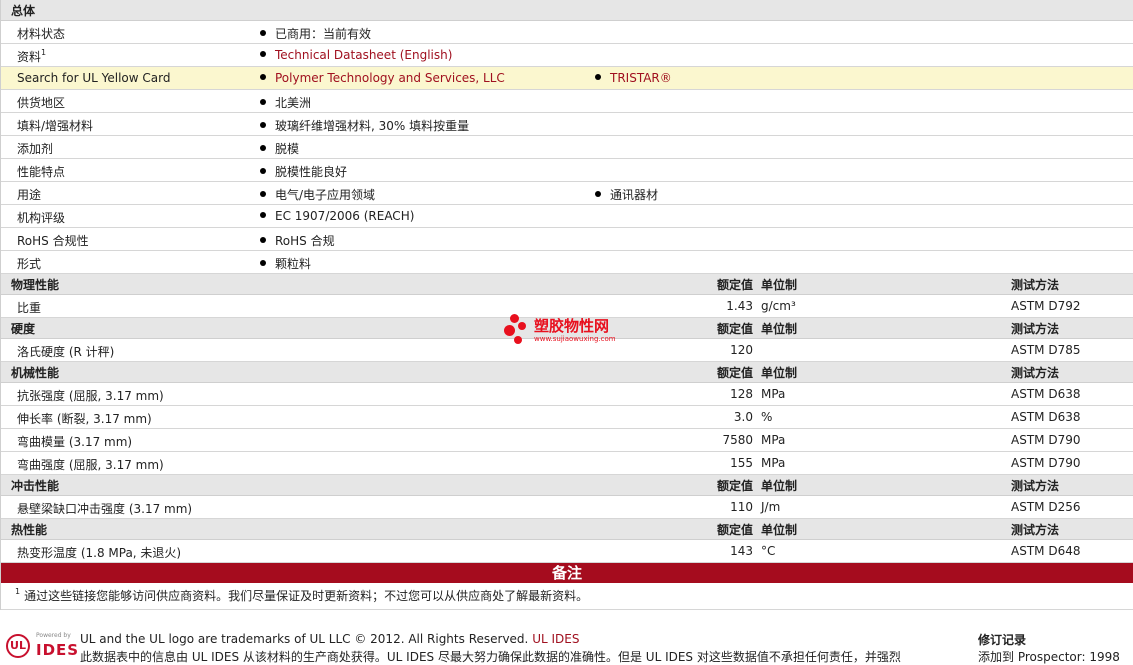 The width and height of the screenshot is (1133, 665). What do you see at coordinates (55, 126) in the screenshot?
I see `row-label: 填料/增强材料` at bounding box center [55, 126].